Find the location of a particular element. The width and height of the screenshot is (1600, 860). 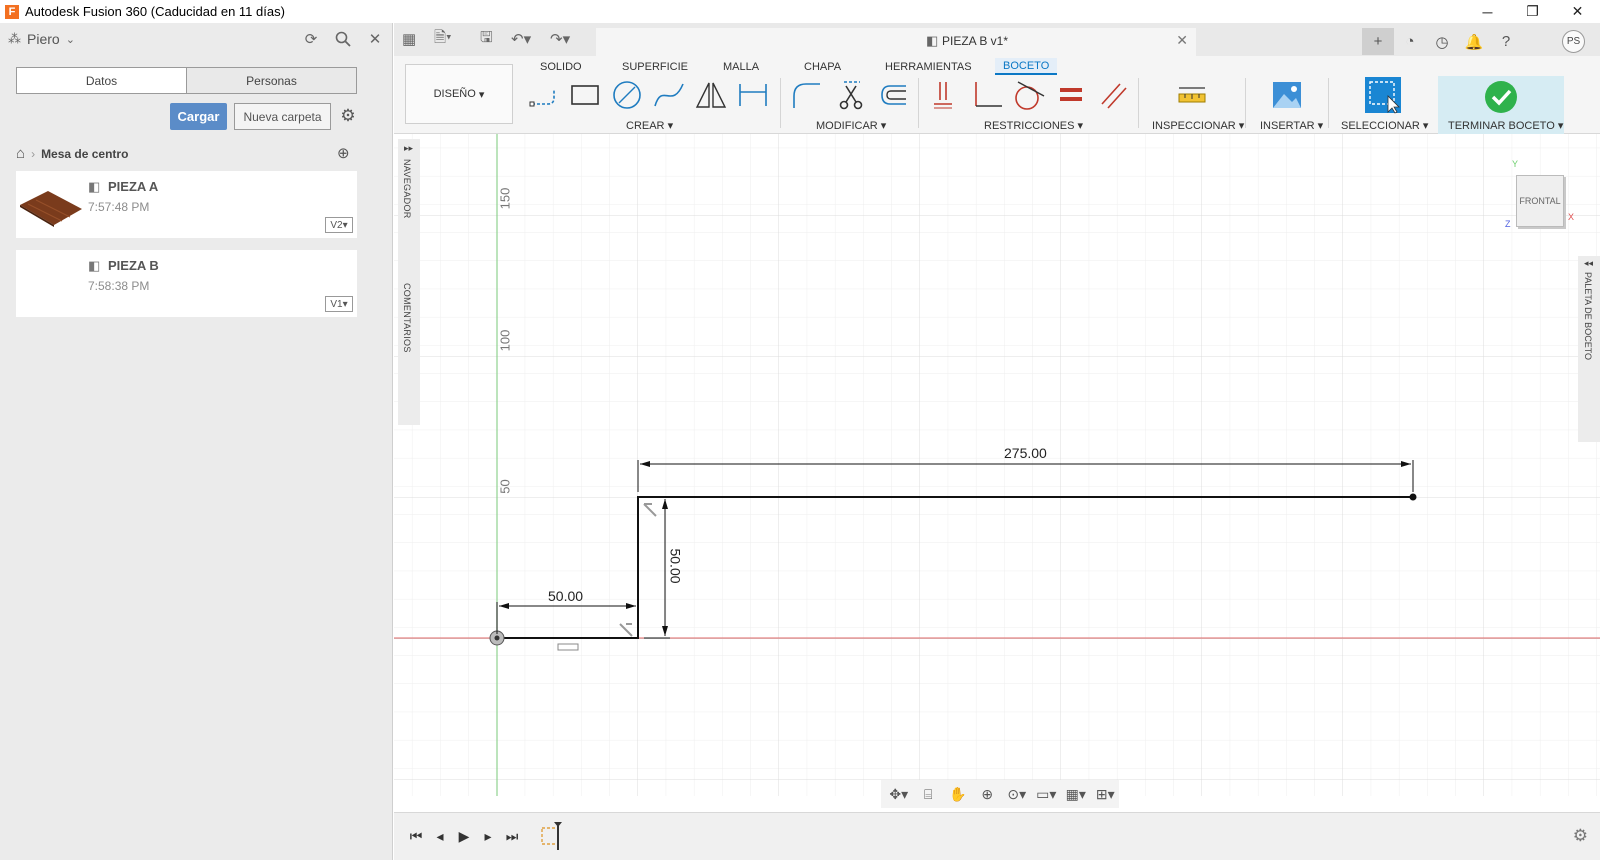

user-selector: Piero is located at coordinates (43, 39).